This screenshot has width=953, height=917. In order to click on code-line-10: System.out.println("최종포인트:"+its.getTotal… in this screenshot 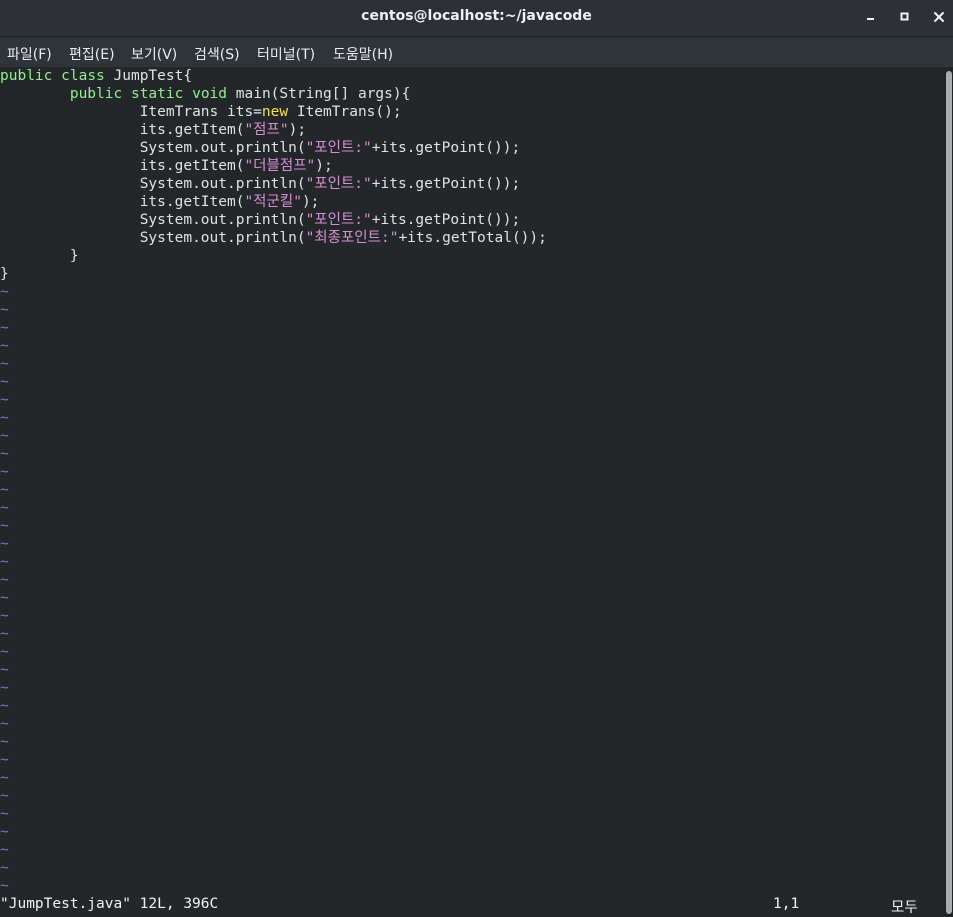, I will do `click(273, 238)`.